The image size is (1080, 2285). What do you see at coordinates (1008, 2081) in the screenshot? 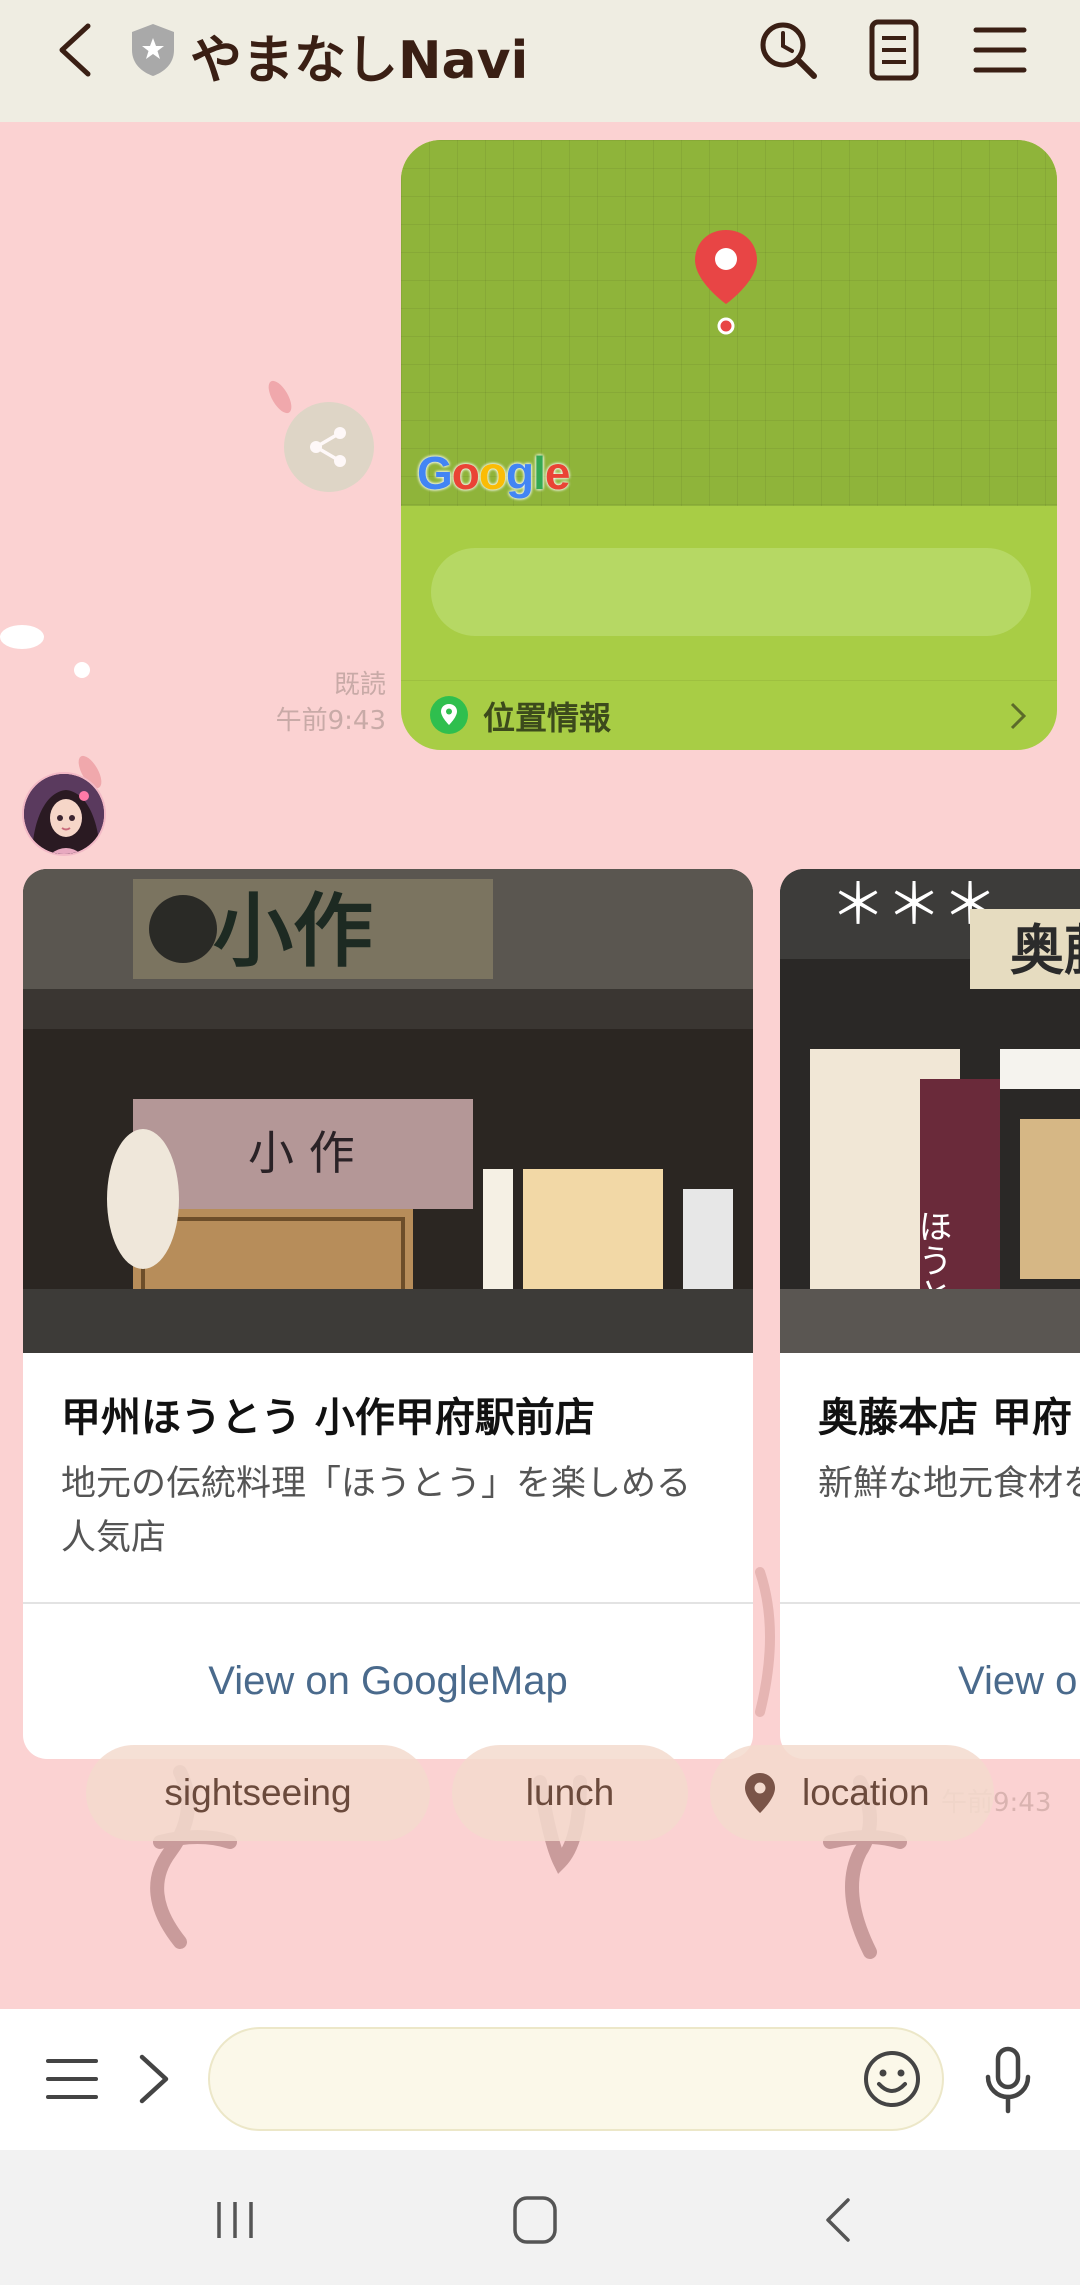
I see `microphone-icon` at bounding box center [1008, 2081].